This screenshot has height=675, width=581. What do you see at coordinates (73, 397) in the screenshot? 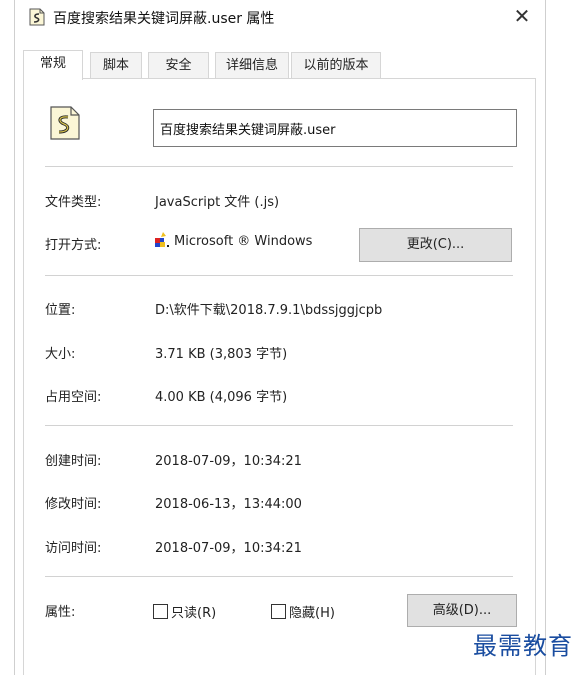
I see `disk-size-label: 占用空间:` at bounding box center [73, 397].